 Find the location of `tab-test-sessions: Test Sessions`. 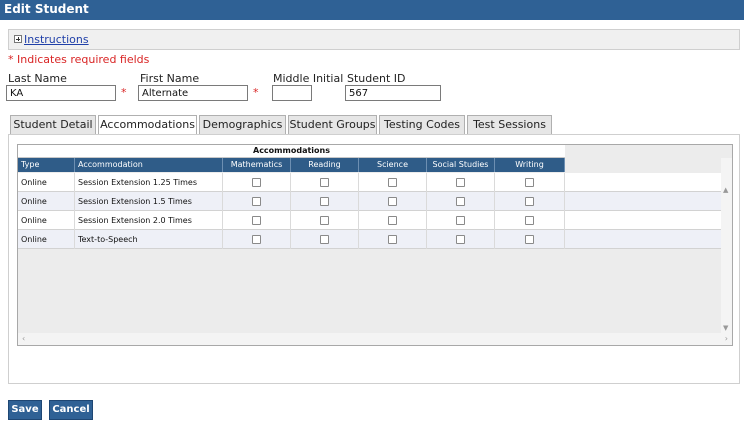

tab-test-sessions: Test Sessions is located at coordinates (509, 124).